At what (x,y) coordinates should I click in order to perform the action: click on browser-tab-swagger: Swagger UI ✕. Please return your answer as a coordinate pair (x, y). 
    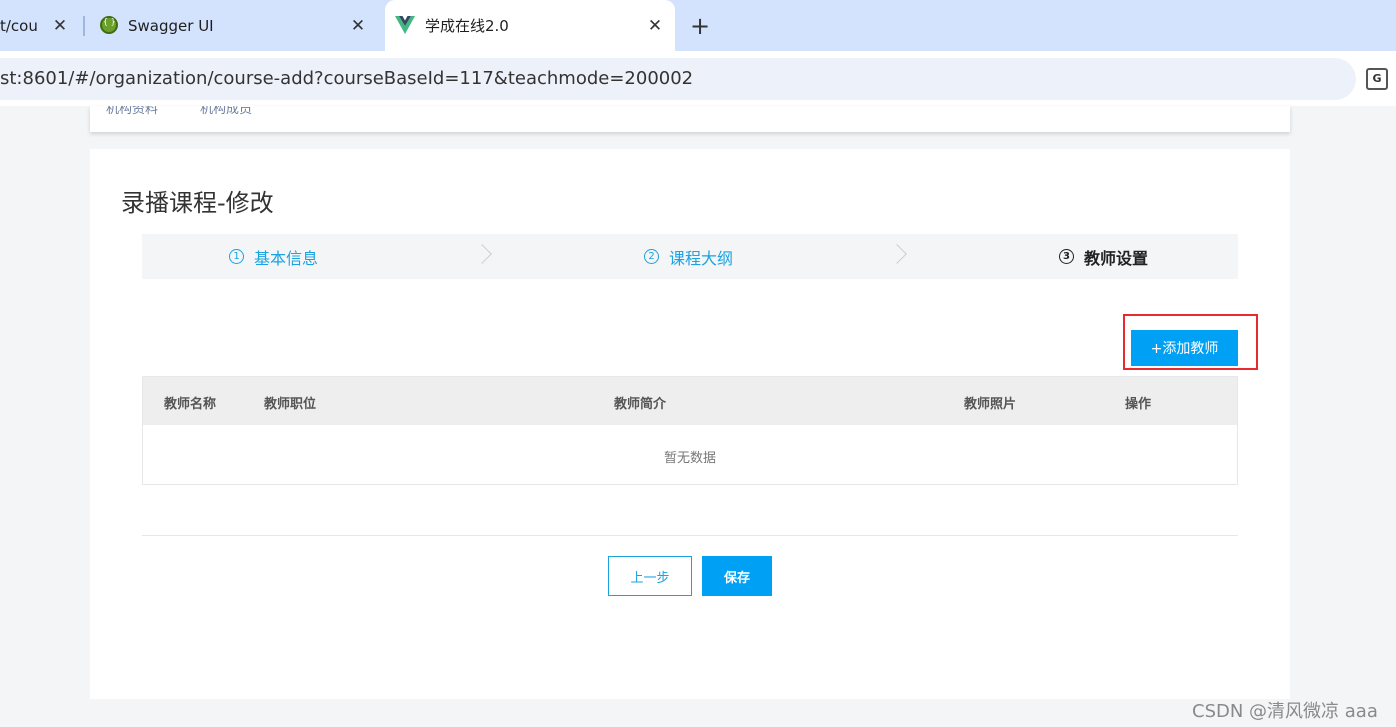
    Looking at the image, I should click on (235, 25).